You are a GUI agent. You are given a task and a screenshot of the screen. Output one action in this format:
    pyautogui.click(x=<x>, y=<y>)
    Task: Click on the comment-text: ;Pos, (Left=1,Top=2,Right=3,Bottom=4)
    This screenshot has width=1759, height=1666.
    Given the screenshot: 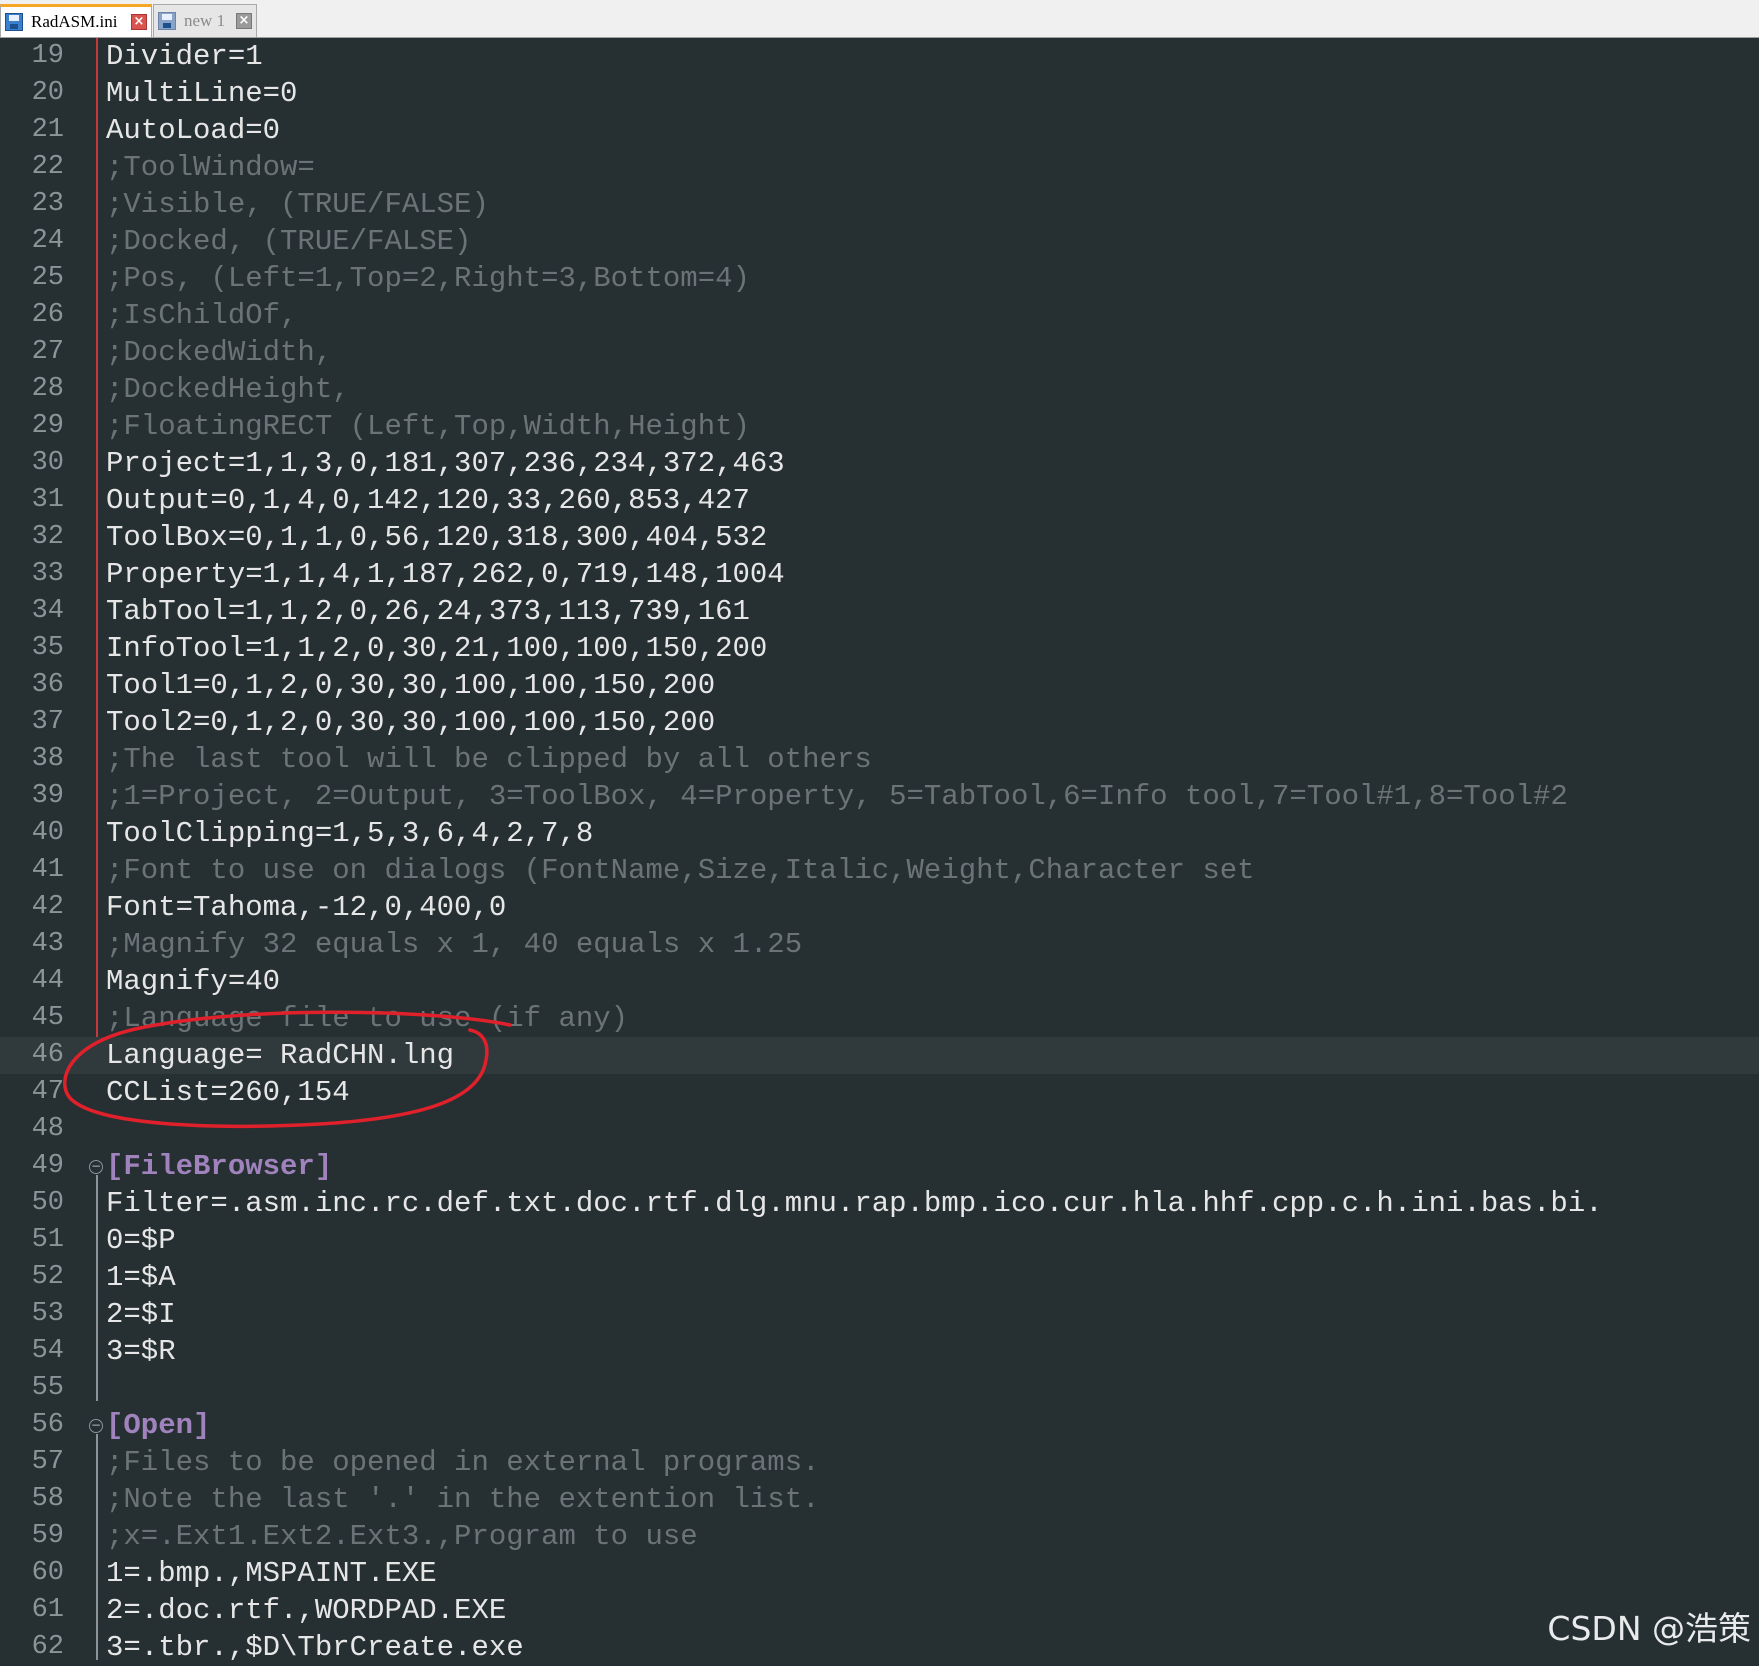 What is the action you would take?
    pyautogui.click(x=428, y=278)
    